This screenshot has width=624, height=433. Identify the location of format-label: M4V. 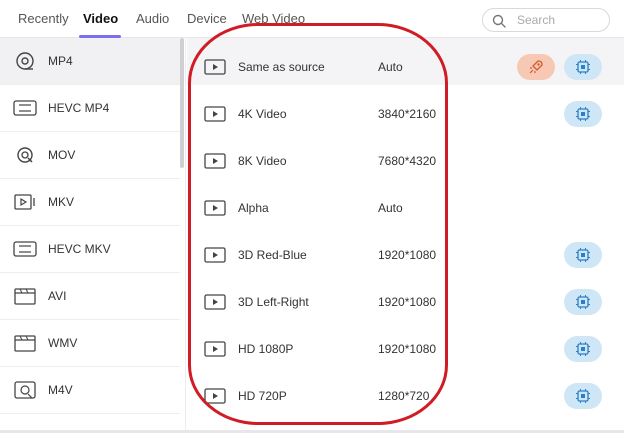
(60, 390).